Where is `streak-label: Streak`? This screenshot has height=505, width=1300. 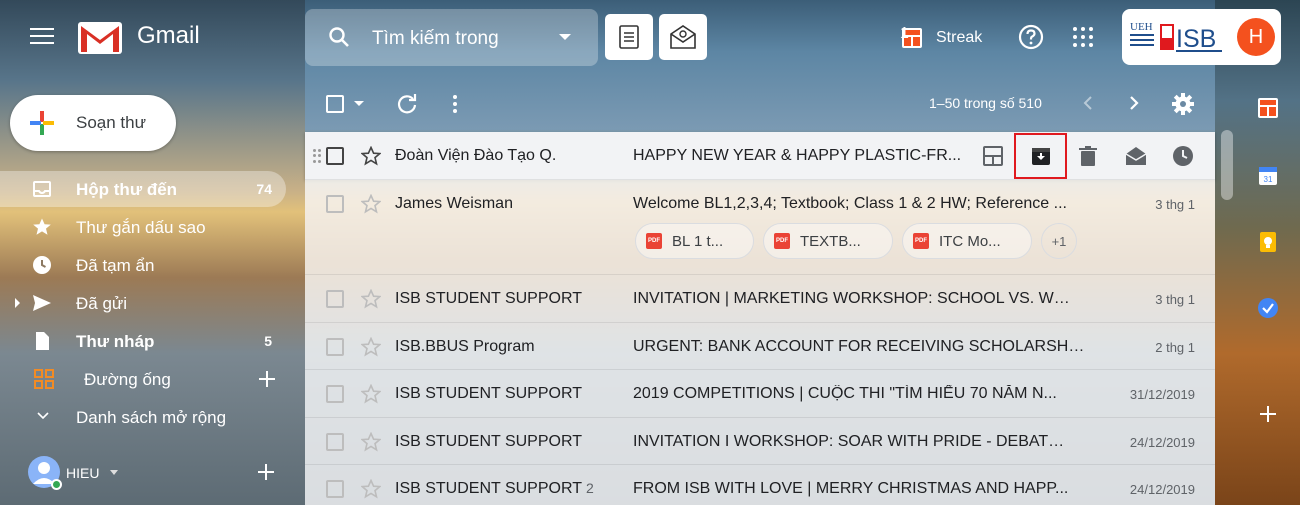 streak-label: Streak is located at coordinates (959, 38).